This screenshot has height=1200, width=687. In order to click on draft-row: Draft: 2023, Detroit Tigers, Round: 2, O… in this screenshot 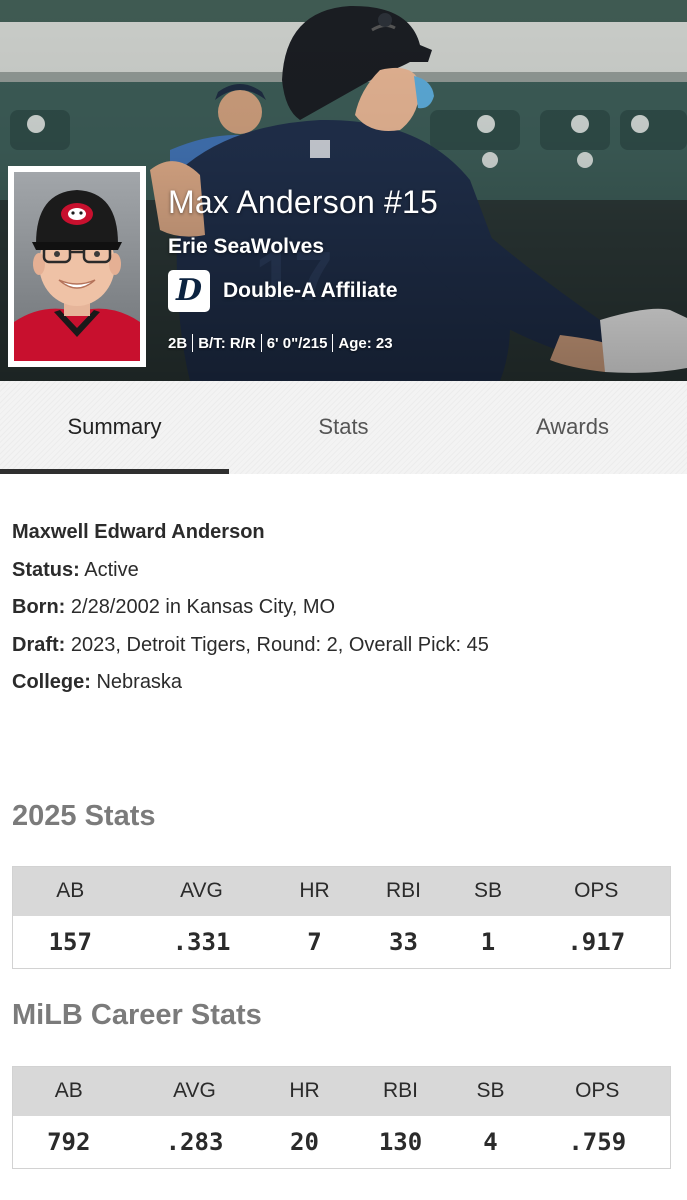, I will do `click(342, 646)`.